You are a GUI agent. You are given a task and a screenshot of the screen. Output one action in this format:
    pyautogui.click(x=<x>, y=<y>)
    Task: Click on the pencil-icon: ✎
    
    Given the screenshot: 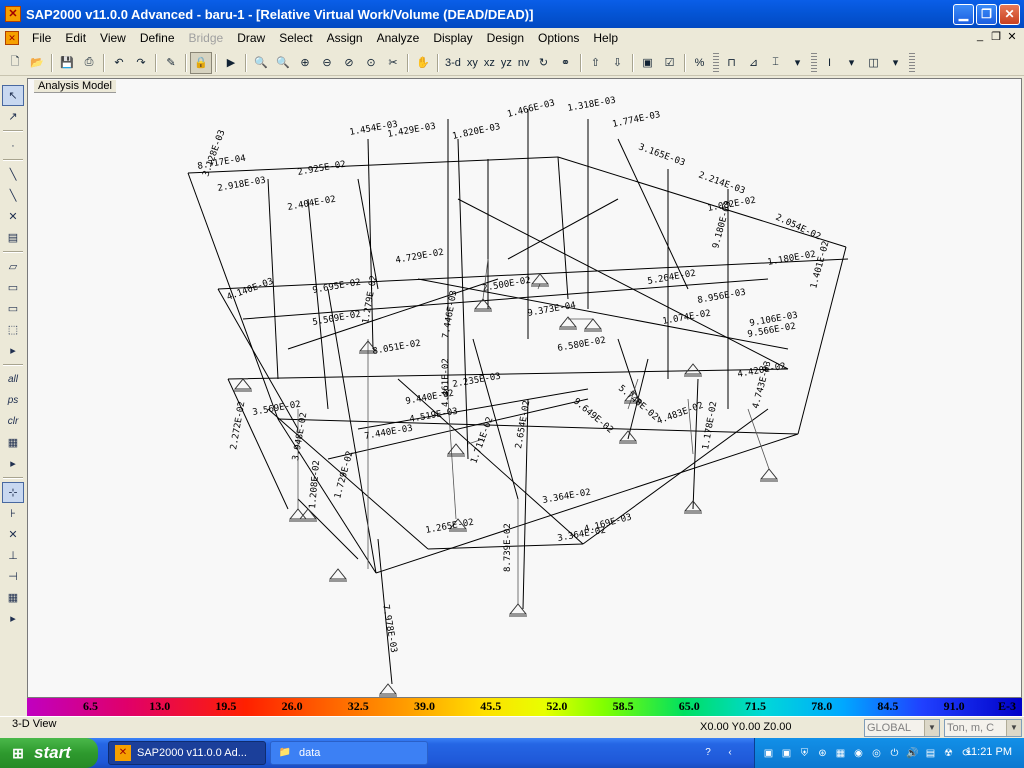 What is the action you would take?
    pyautogui.click(x=171, y=63)
    